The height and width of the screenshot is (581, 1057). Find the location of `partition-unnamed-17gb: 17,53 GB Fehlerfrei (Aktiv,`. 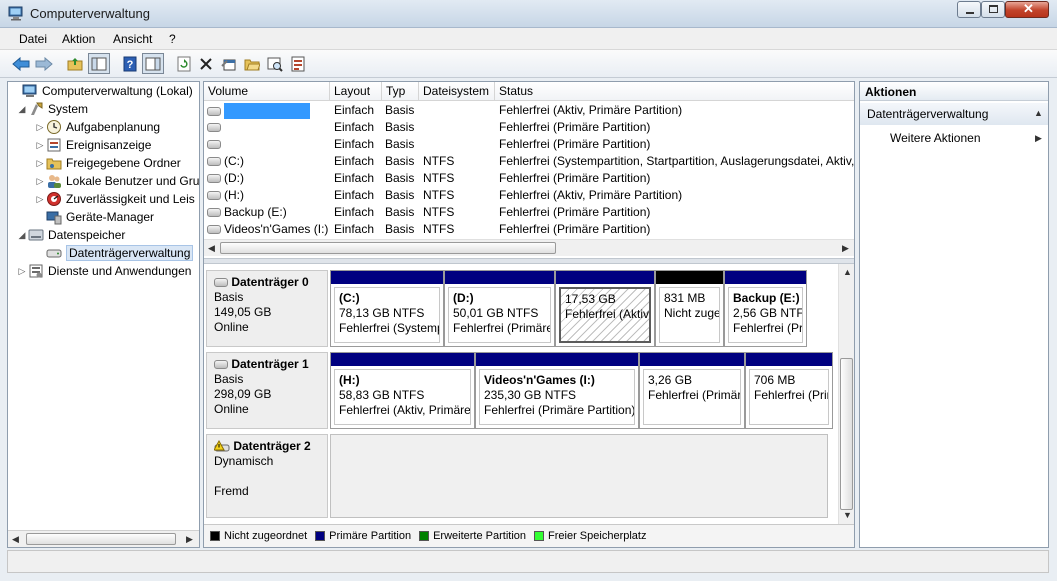

partition-unnamed-17gb: 17,53 GB Fehlerfrei (Aktiv, is located at coordinates (605, 308).